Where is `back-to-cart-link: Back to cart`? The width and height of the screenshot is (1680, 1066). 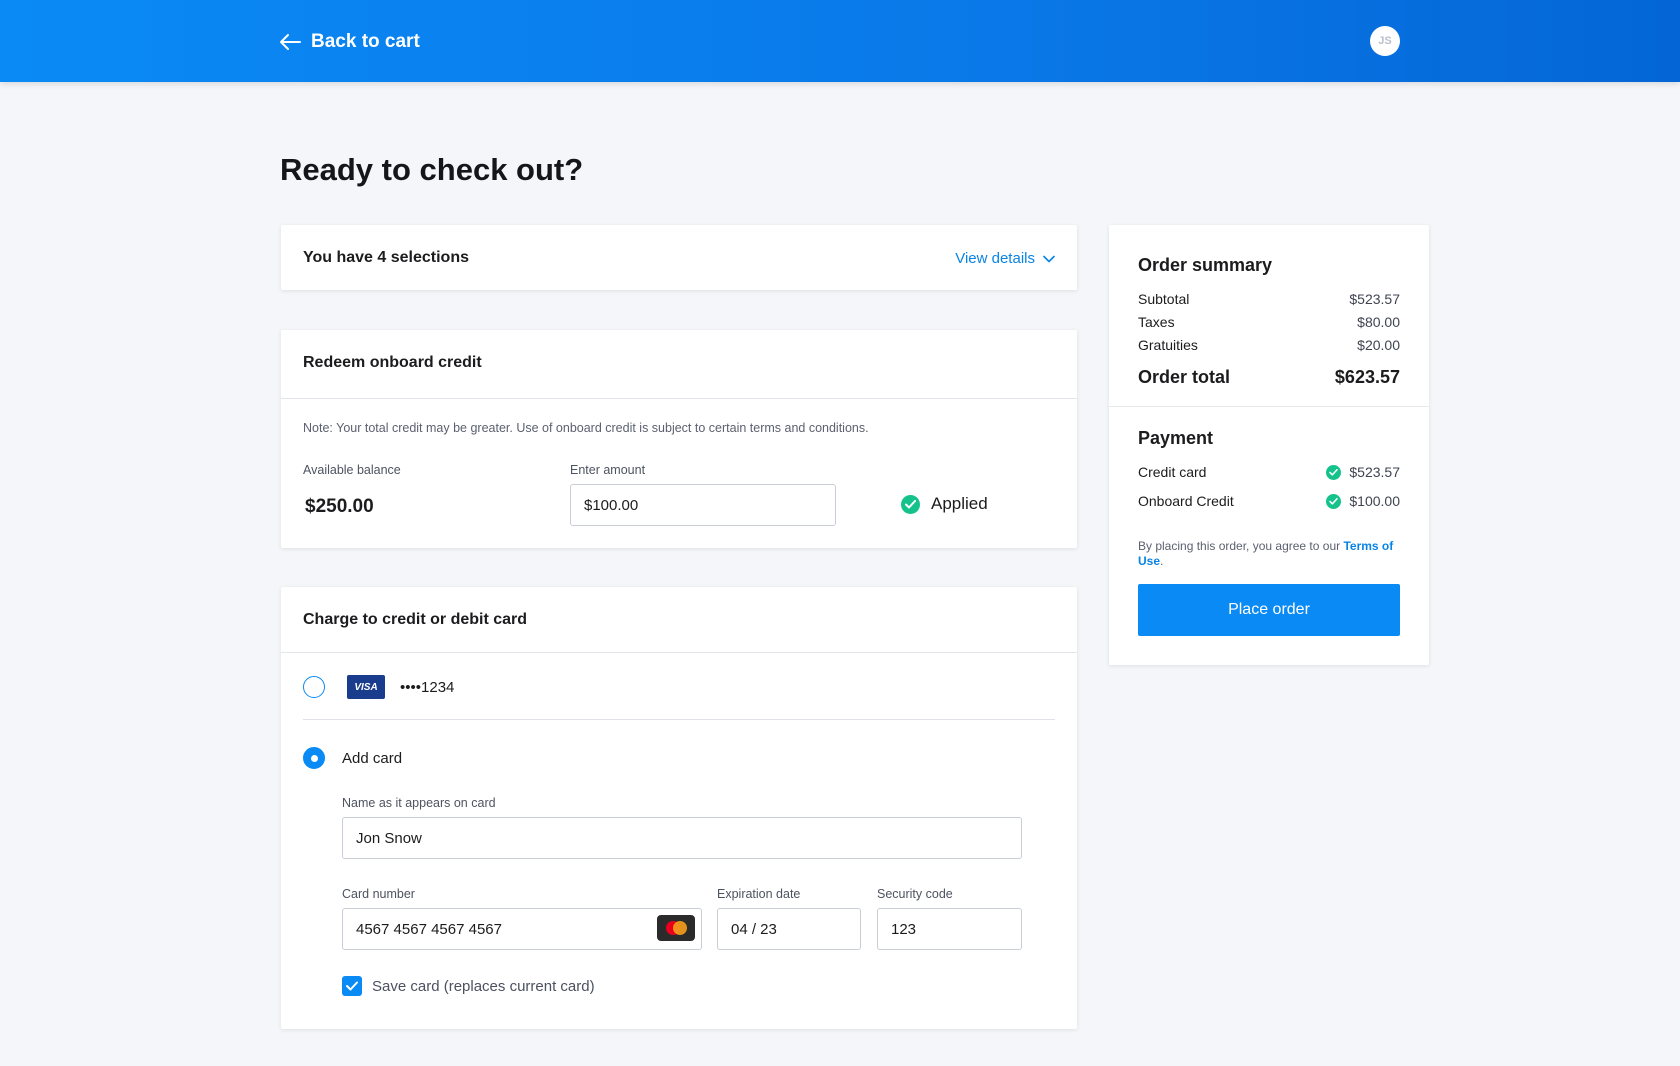
back-to-cart-link: Back to cart is located at coordinates (349, 42).